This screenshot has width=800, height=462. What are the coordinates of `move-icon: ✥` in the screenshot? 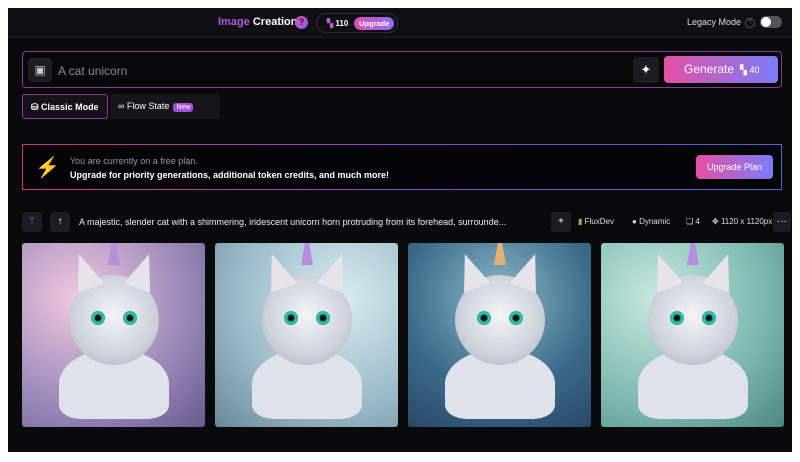 It's located at (715, 221).